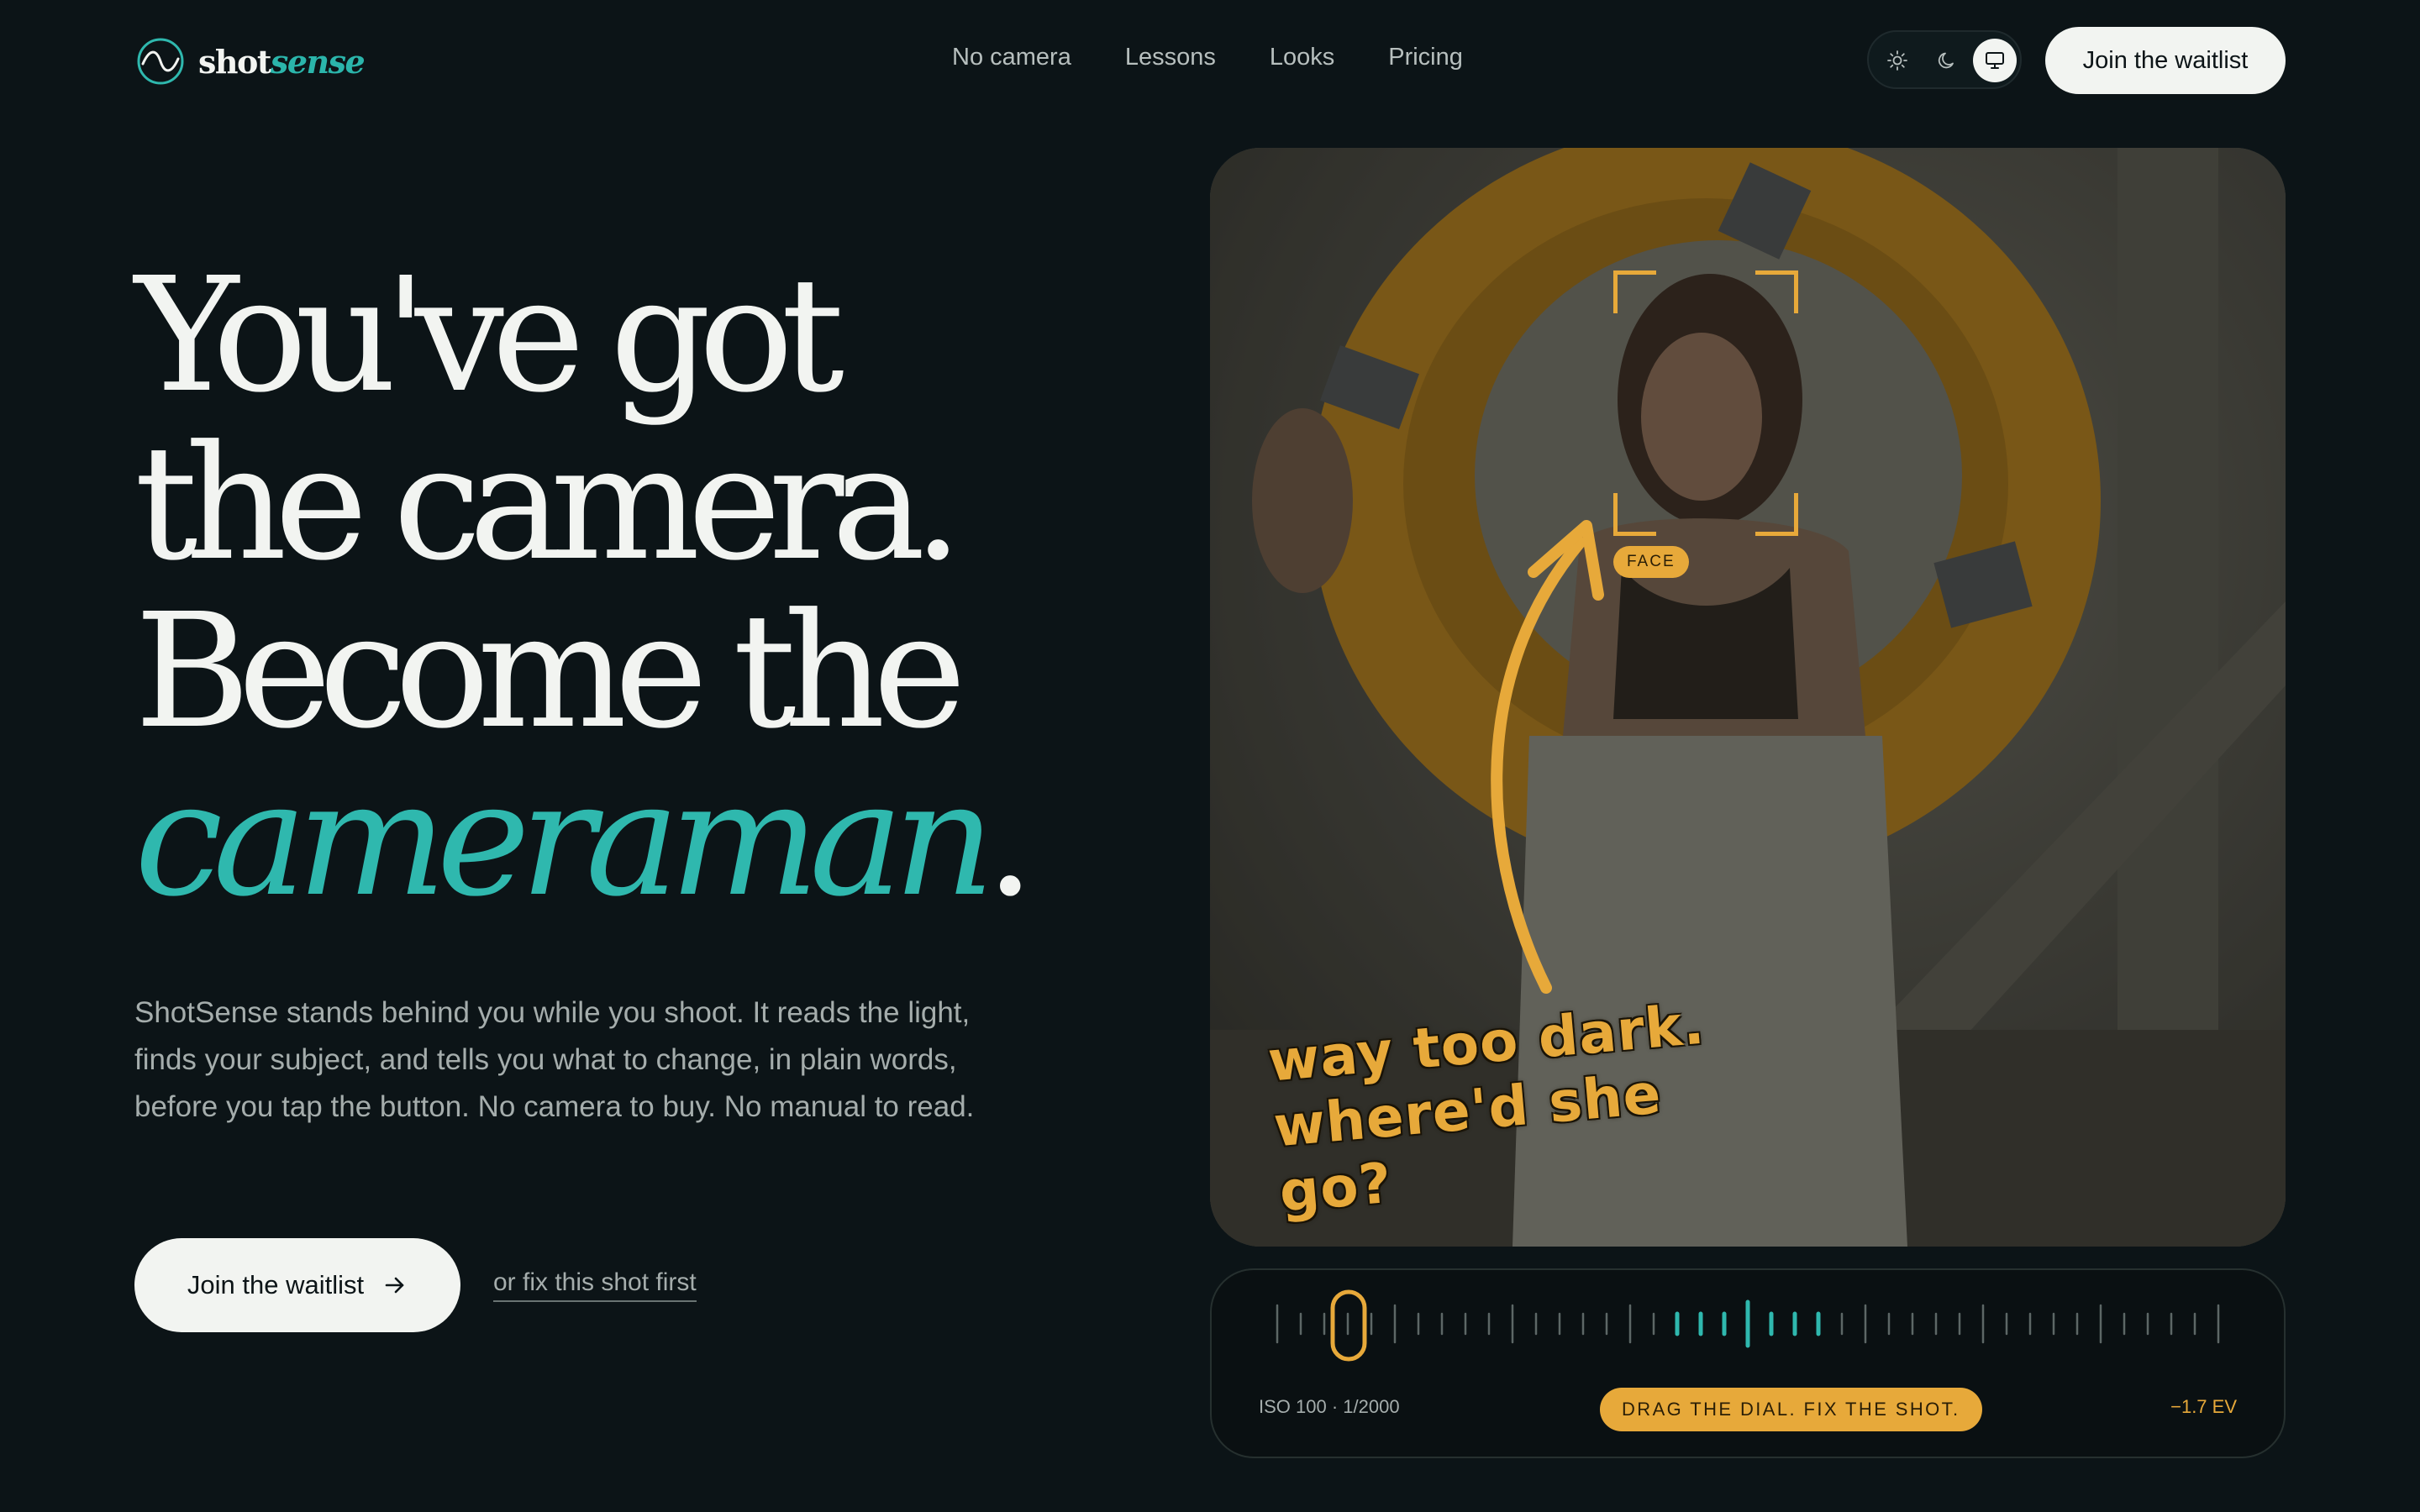 The image size is (2420, 1512). I want to click on logo: shotsense, so click(251, 61).